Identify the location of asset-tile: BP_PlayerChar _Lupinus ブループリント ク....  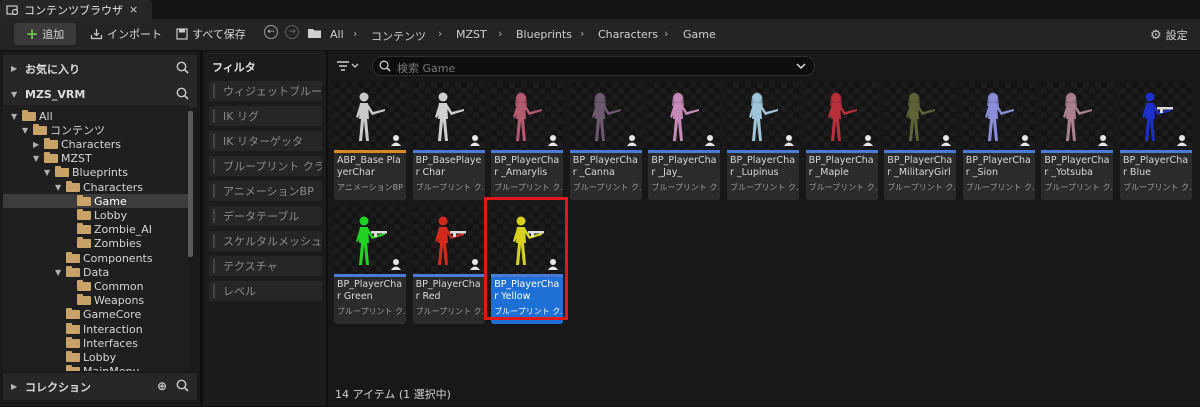
(763, 141).